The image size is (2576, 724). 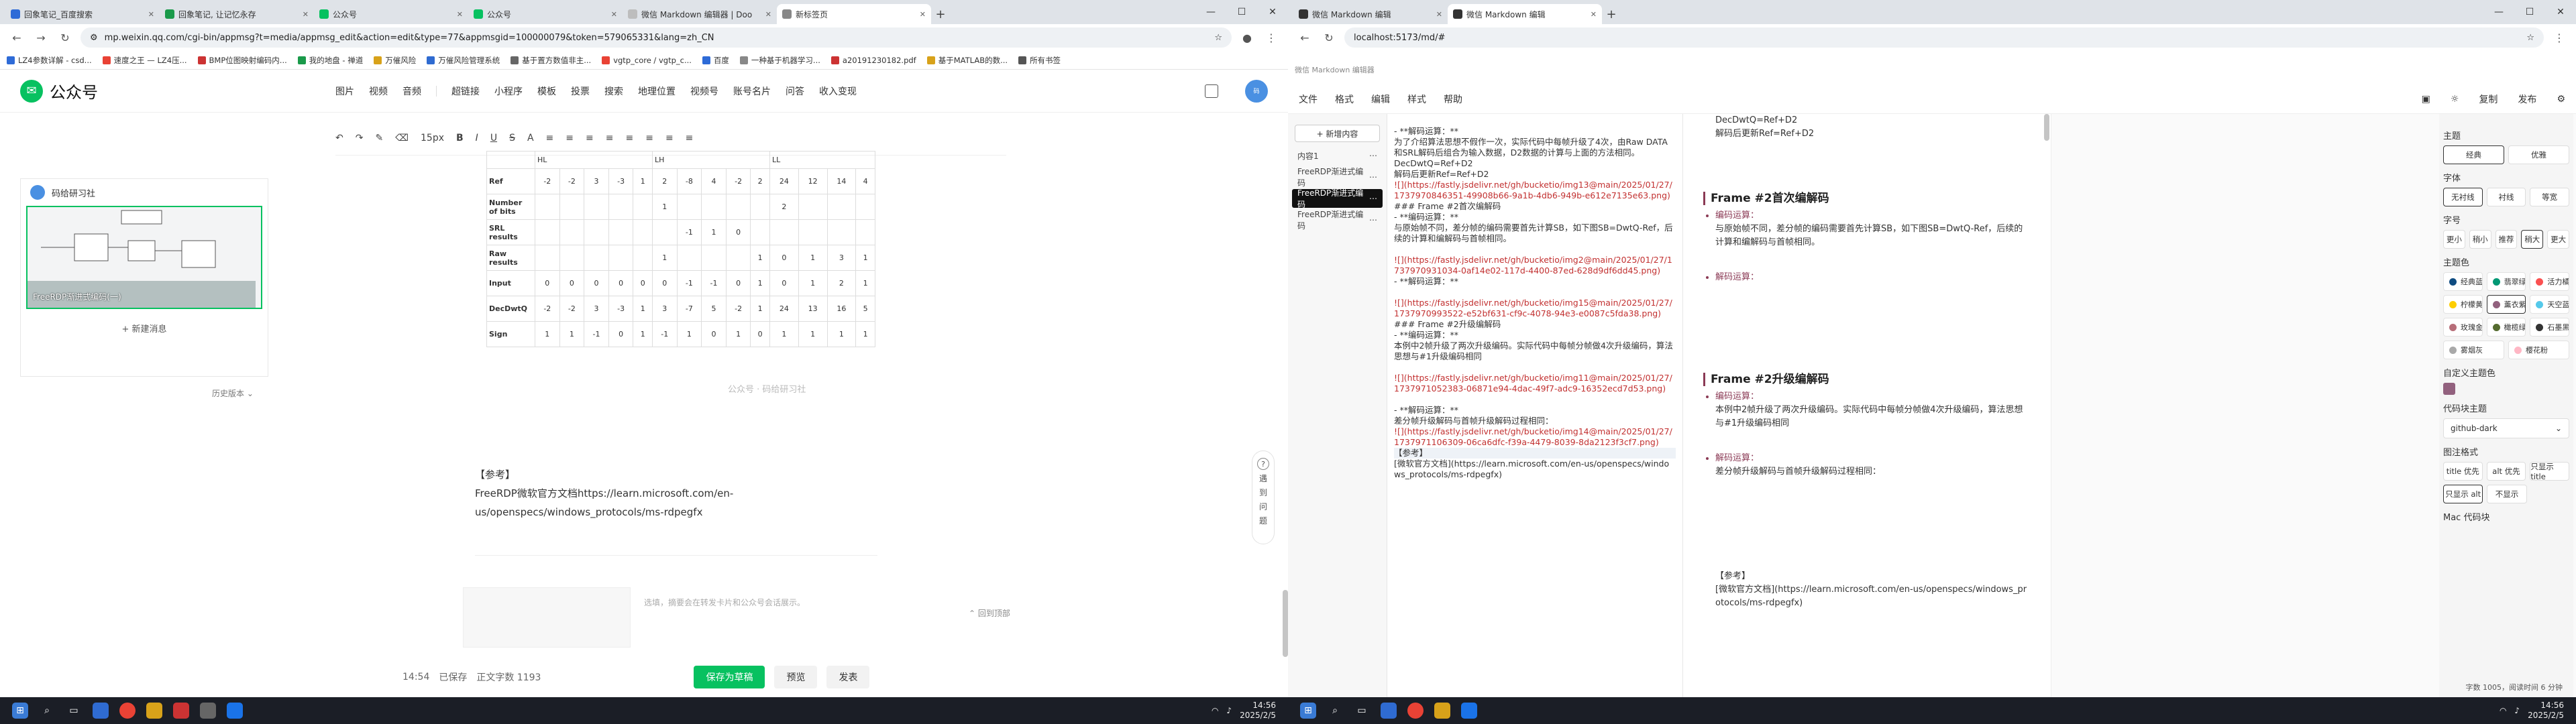 What do you see at coordinates (848, 677) in the screenshot?
I see `publish-button: 发表` at bounding box center [848, 677].